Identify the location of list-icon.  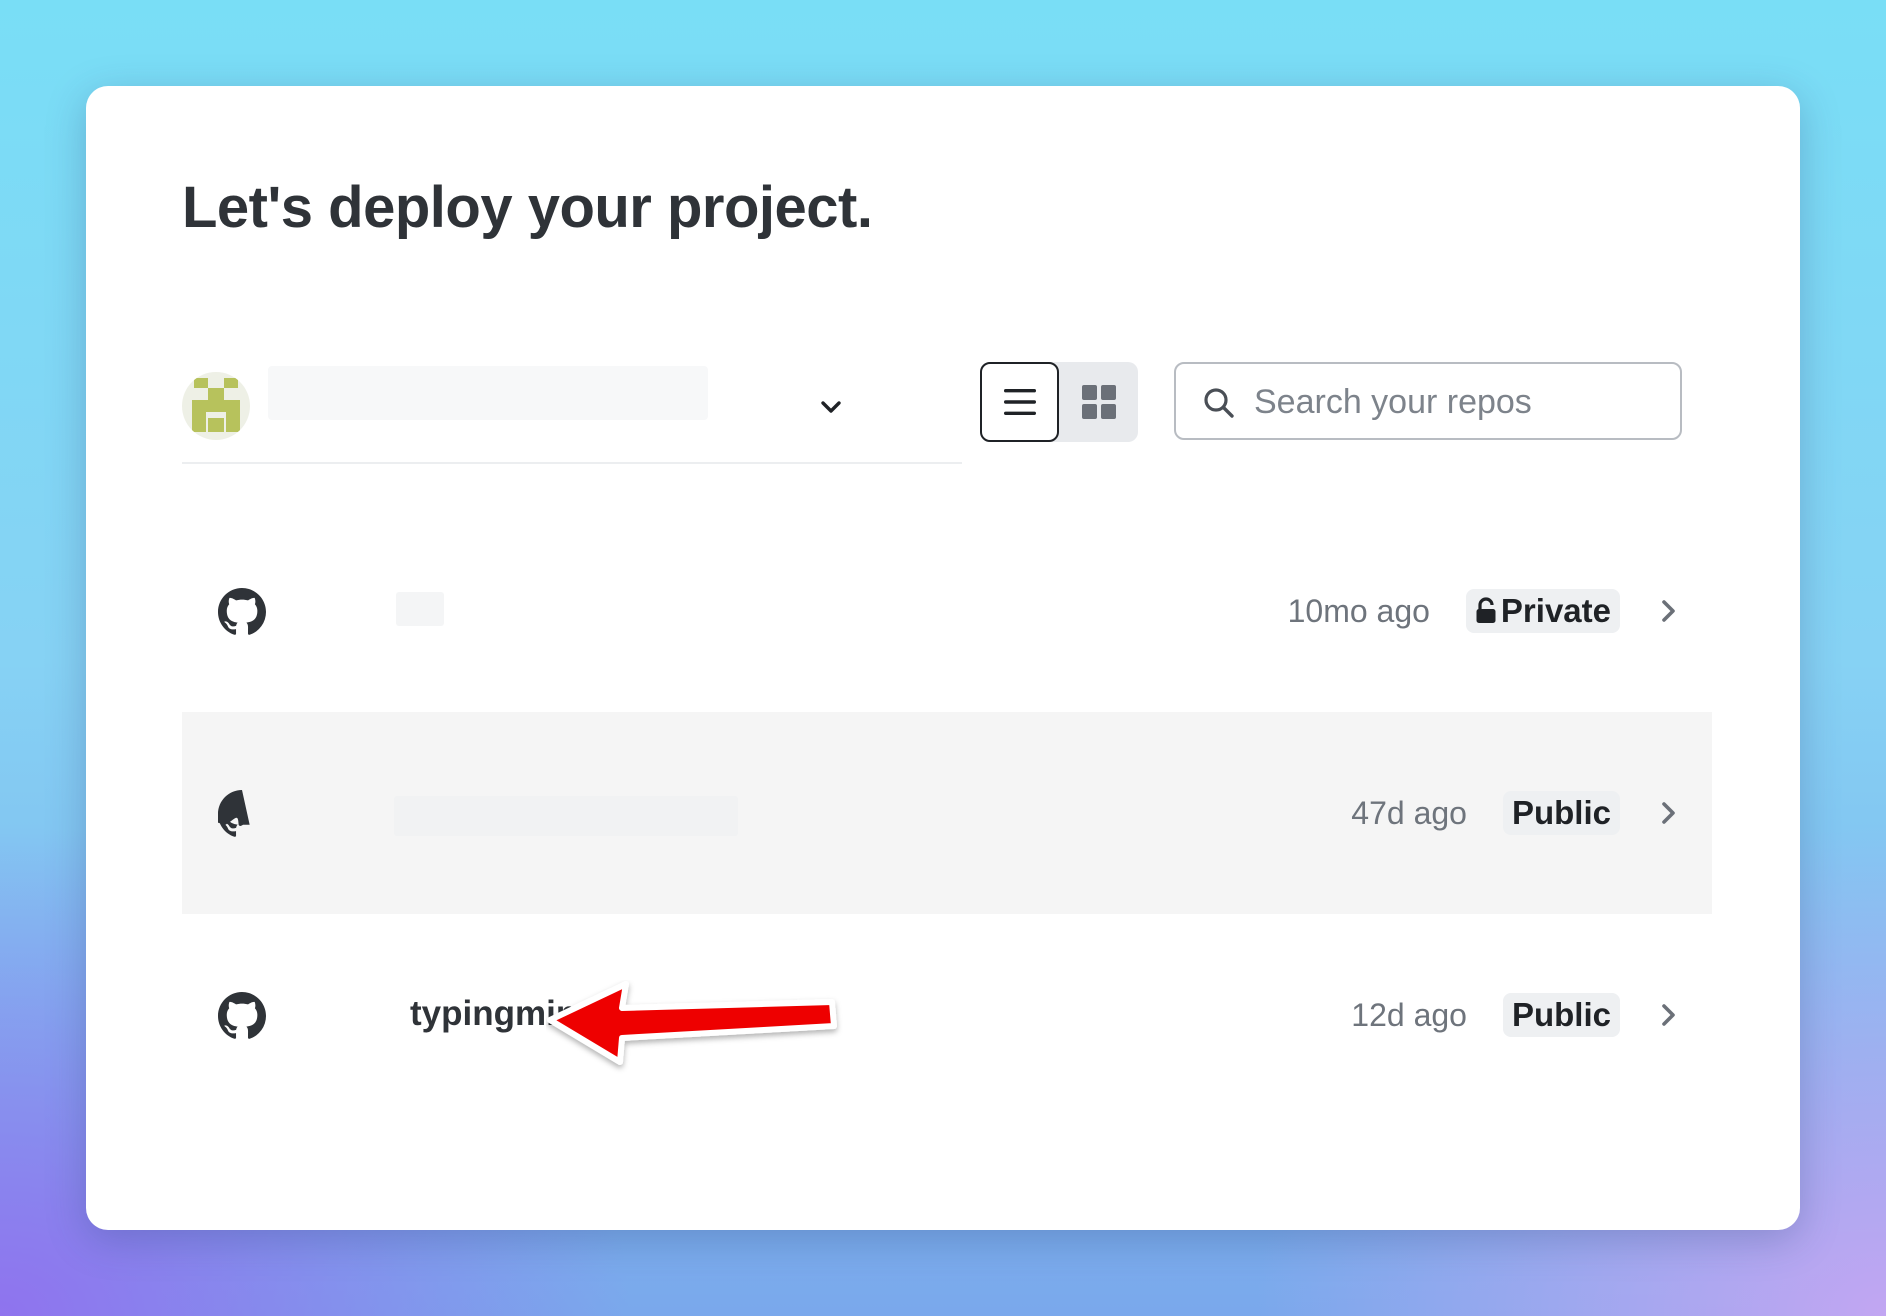
(1019, 402).